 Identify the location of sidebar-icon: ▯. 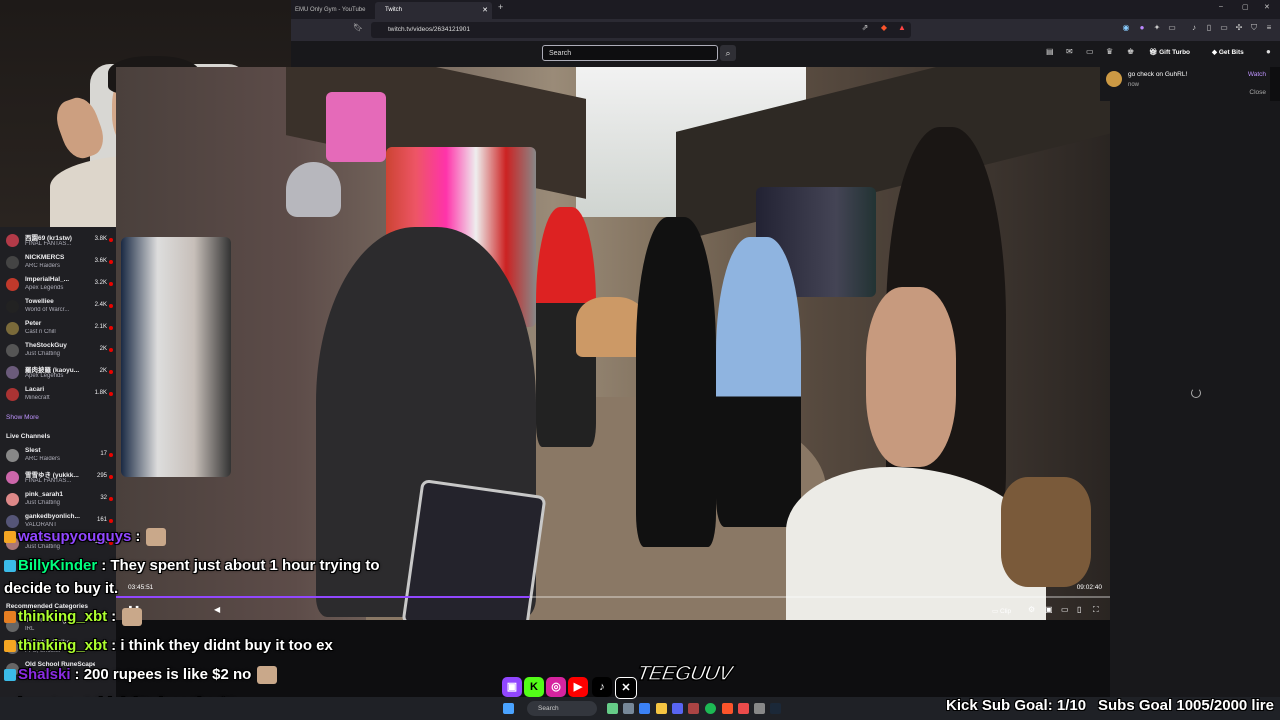
(1209, 29).